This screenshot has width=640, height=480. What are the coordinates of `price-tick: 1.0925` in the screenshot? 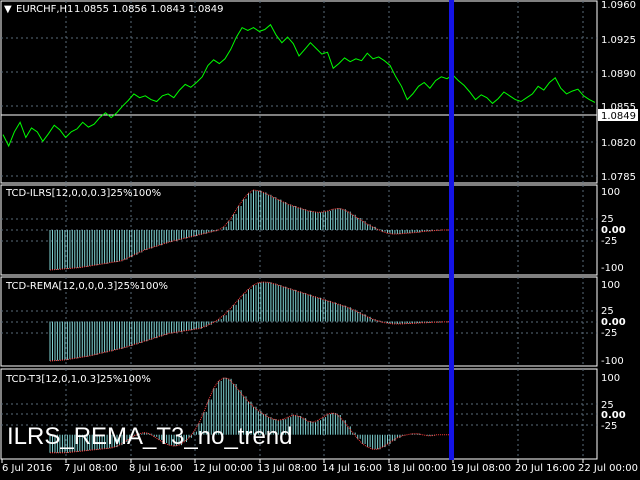 It's located at (618, 40).